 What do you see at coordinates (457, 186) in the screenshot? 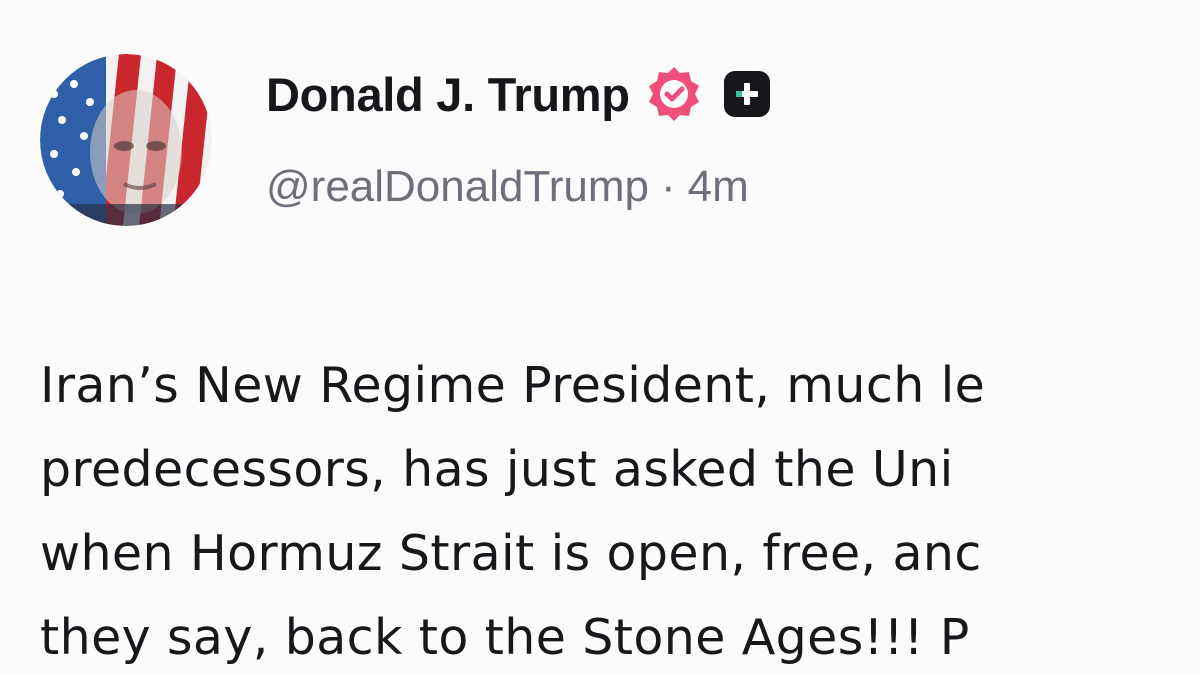
I see `author-handle: @realDonaldTrump` at bounding box center [457, 186].